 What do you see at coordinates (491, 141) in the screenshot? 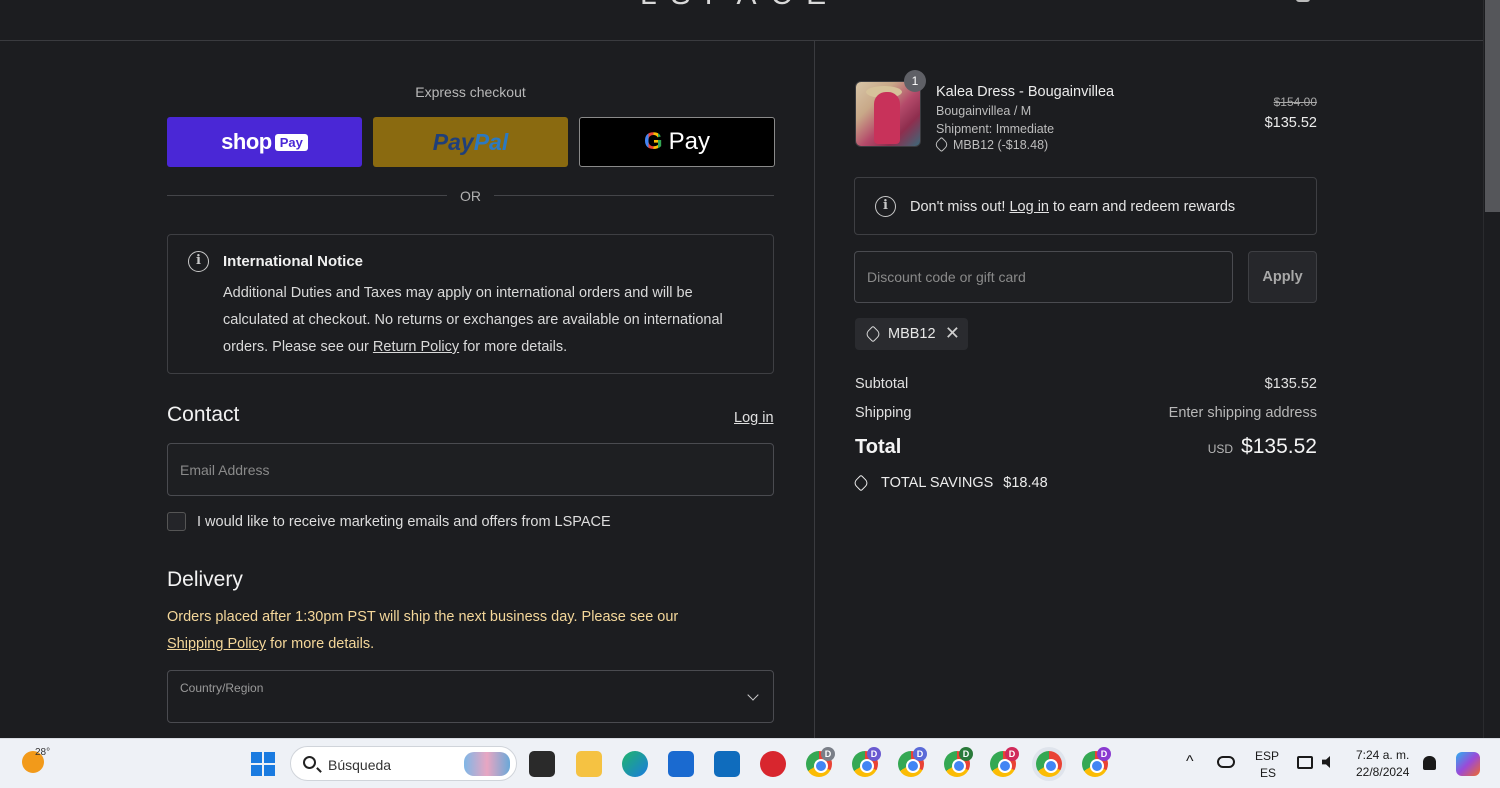
I see `paypal-wordmark-b: Pal` at bounding box center [491, 141].